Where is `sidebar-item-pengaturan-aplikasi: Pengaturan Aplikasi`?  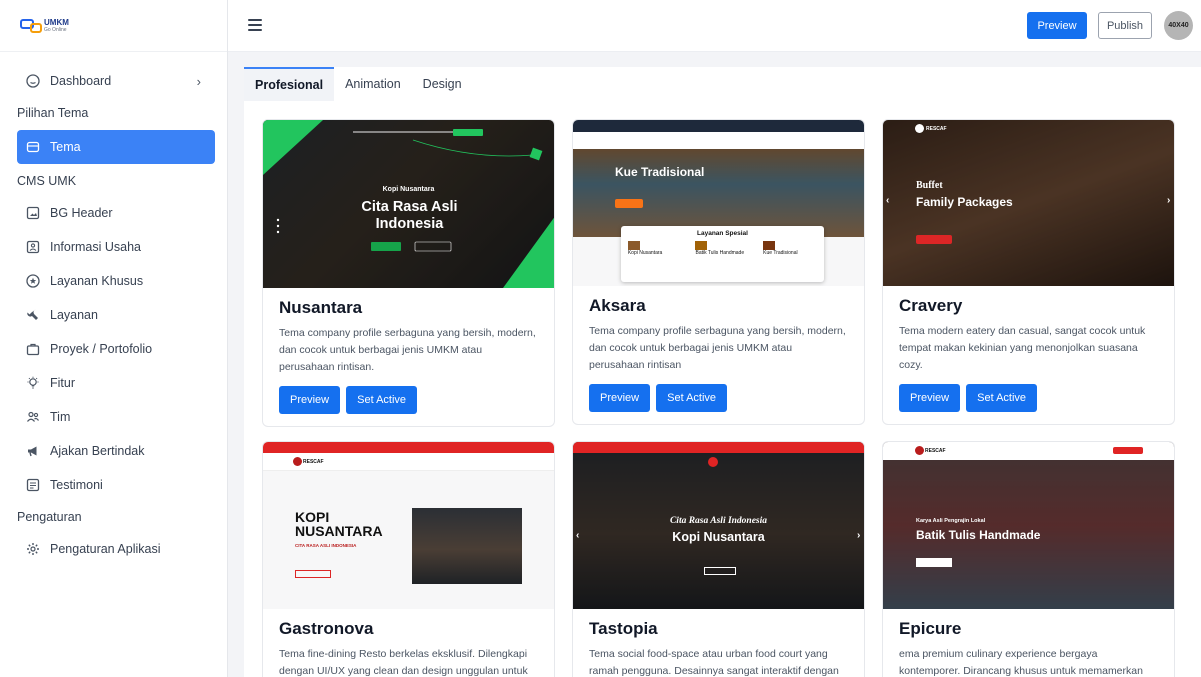 sidebar-item-pengaturan-aplikasi: Pengaturan Aplikasi is located at coordinates (113, 549).